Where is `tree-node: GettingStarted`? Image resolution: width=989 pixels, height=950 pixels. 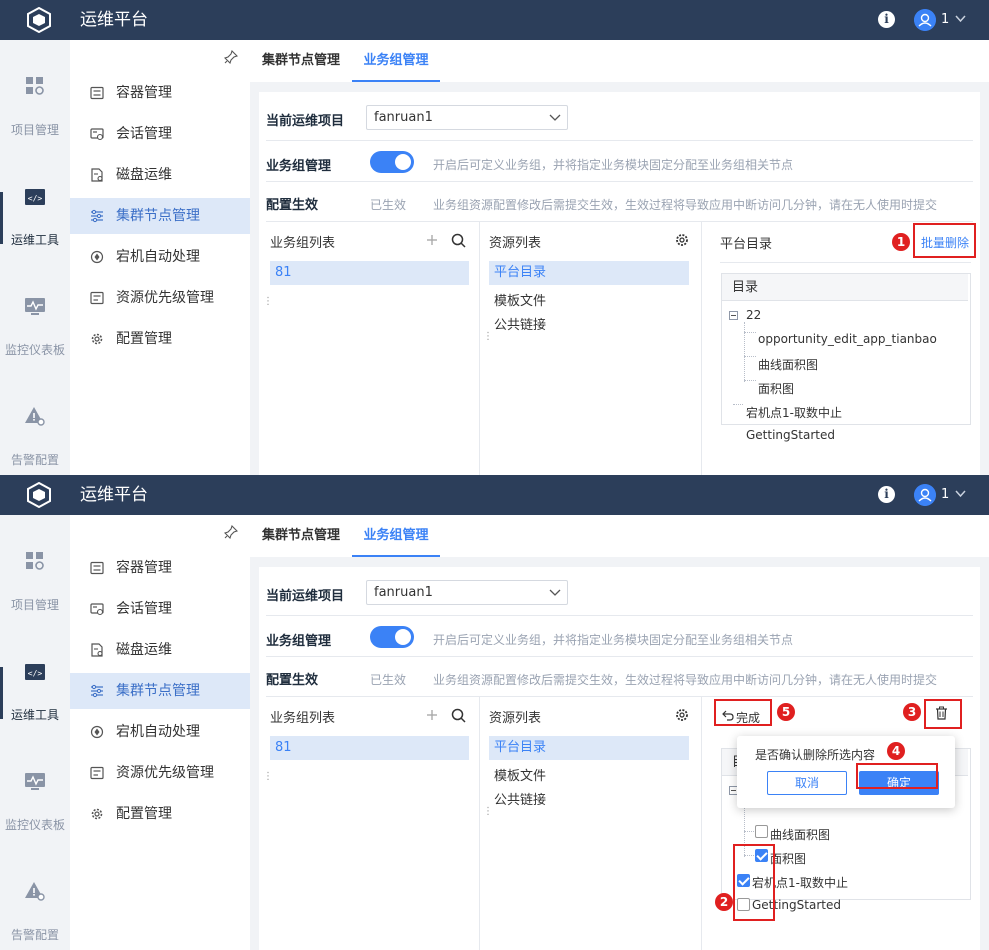 tree-node: GettingStarted is located at coordinates (790, 435).